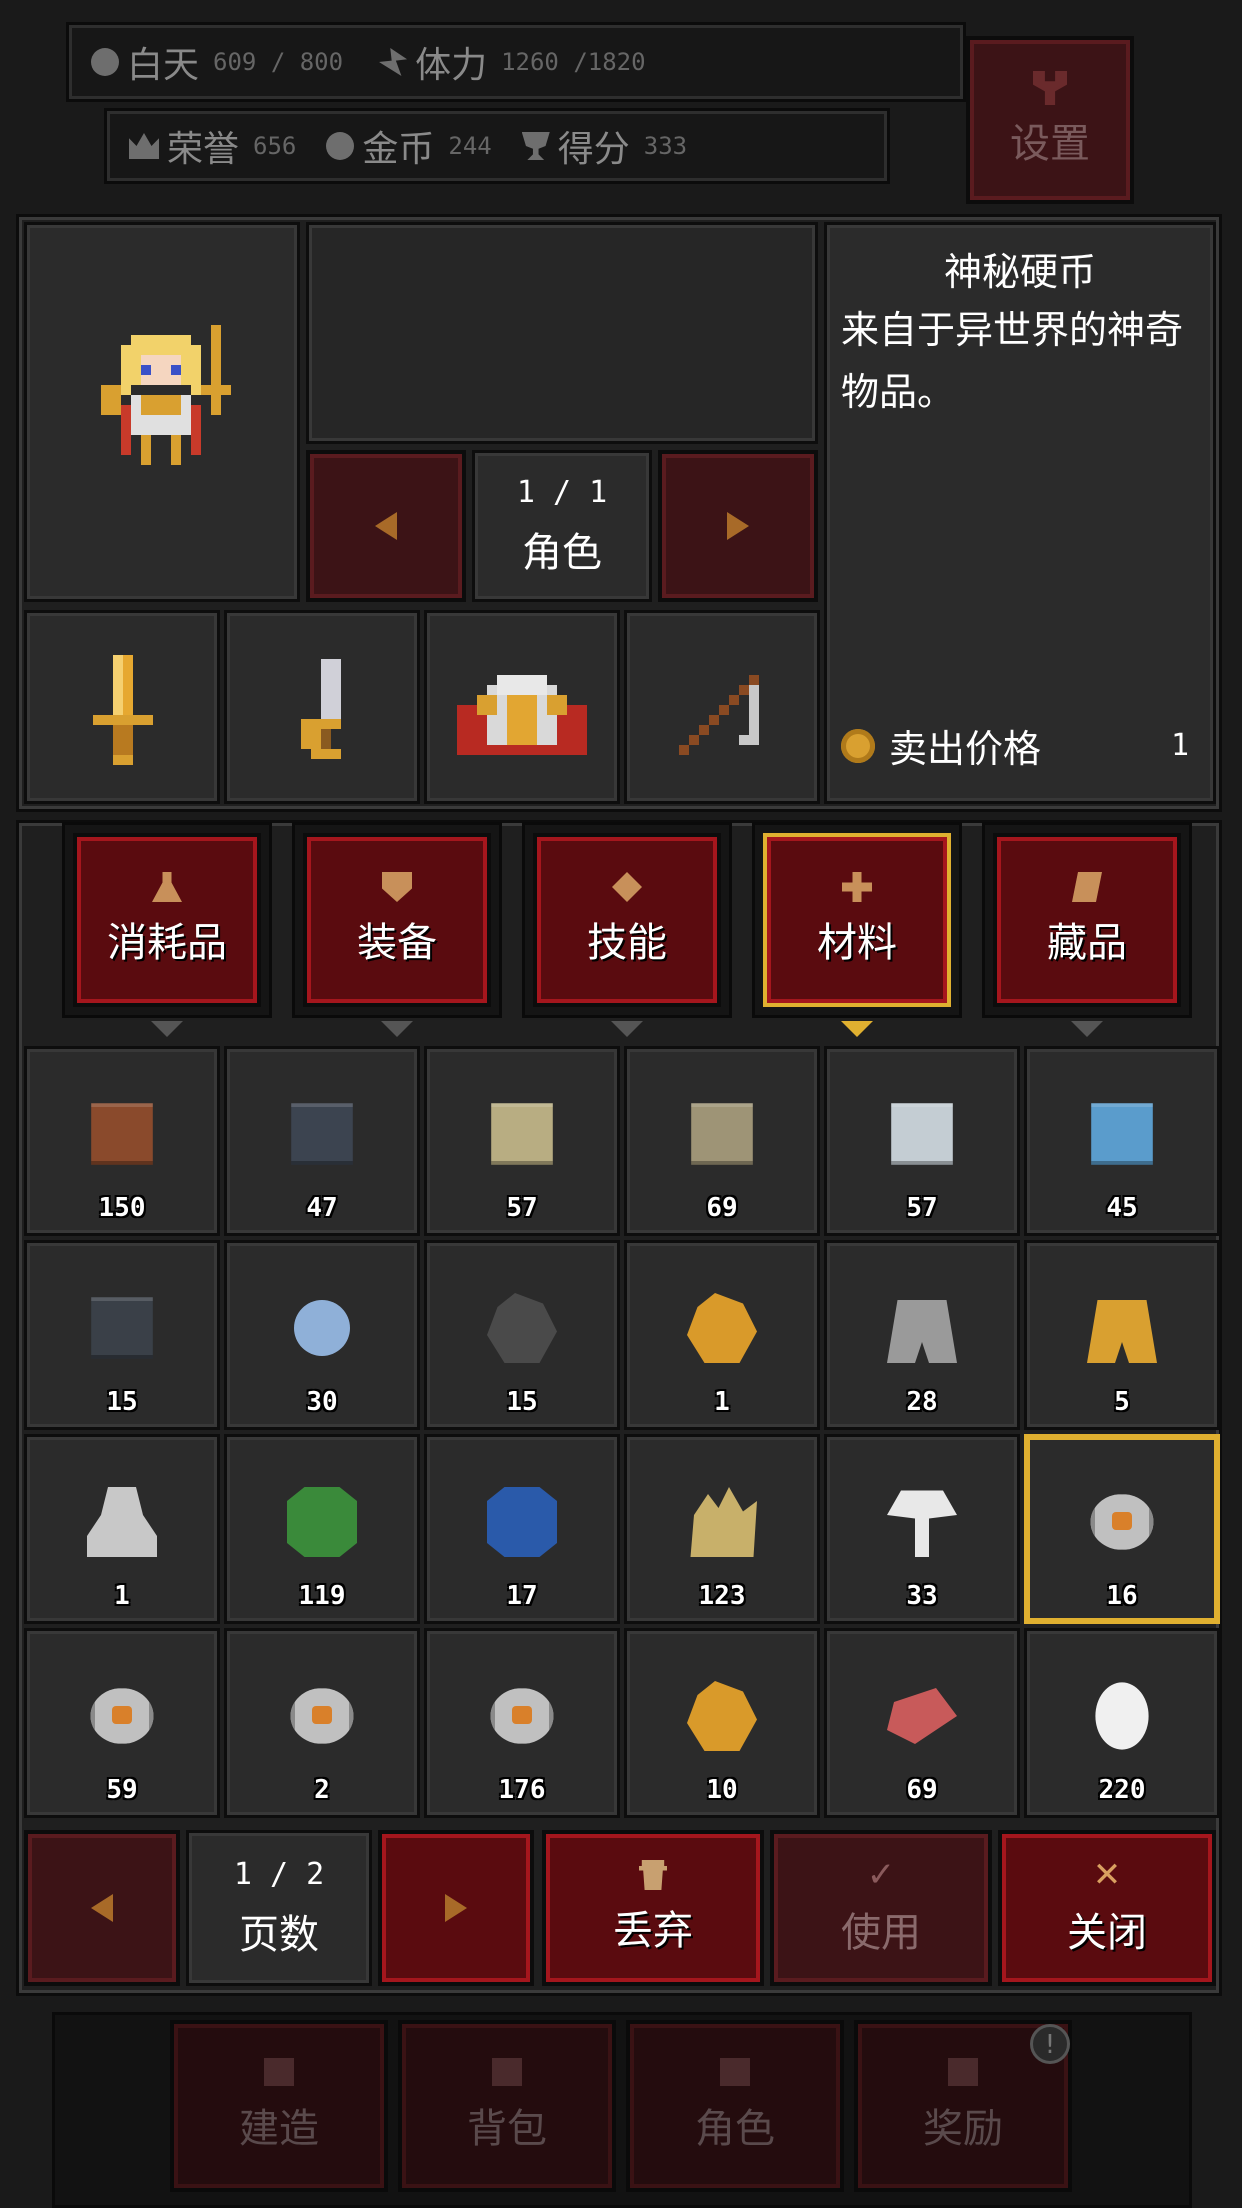 The image size is (1242, 2208). I want to click on stamina-label: 体力, so click(451, 65).